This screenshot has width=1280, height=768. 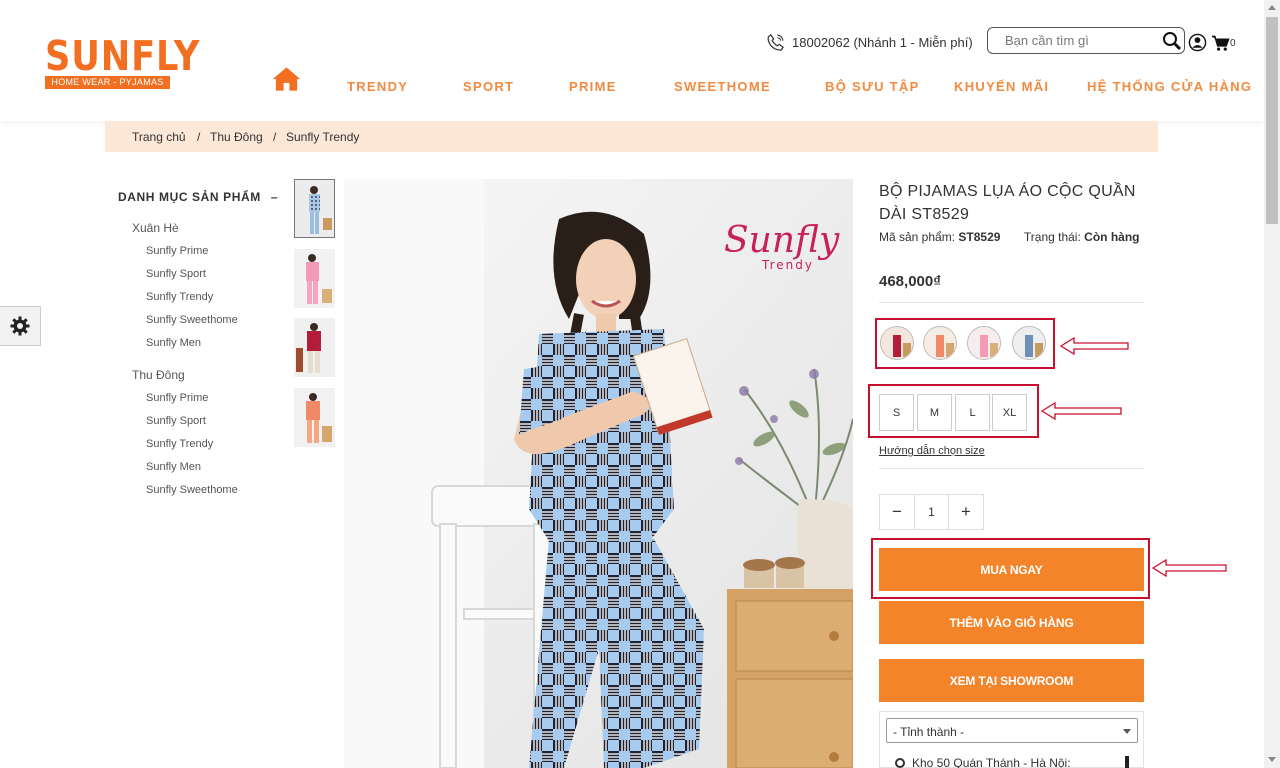 I want to click on gear-icon, so click(x=20, y=326).